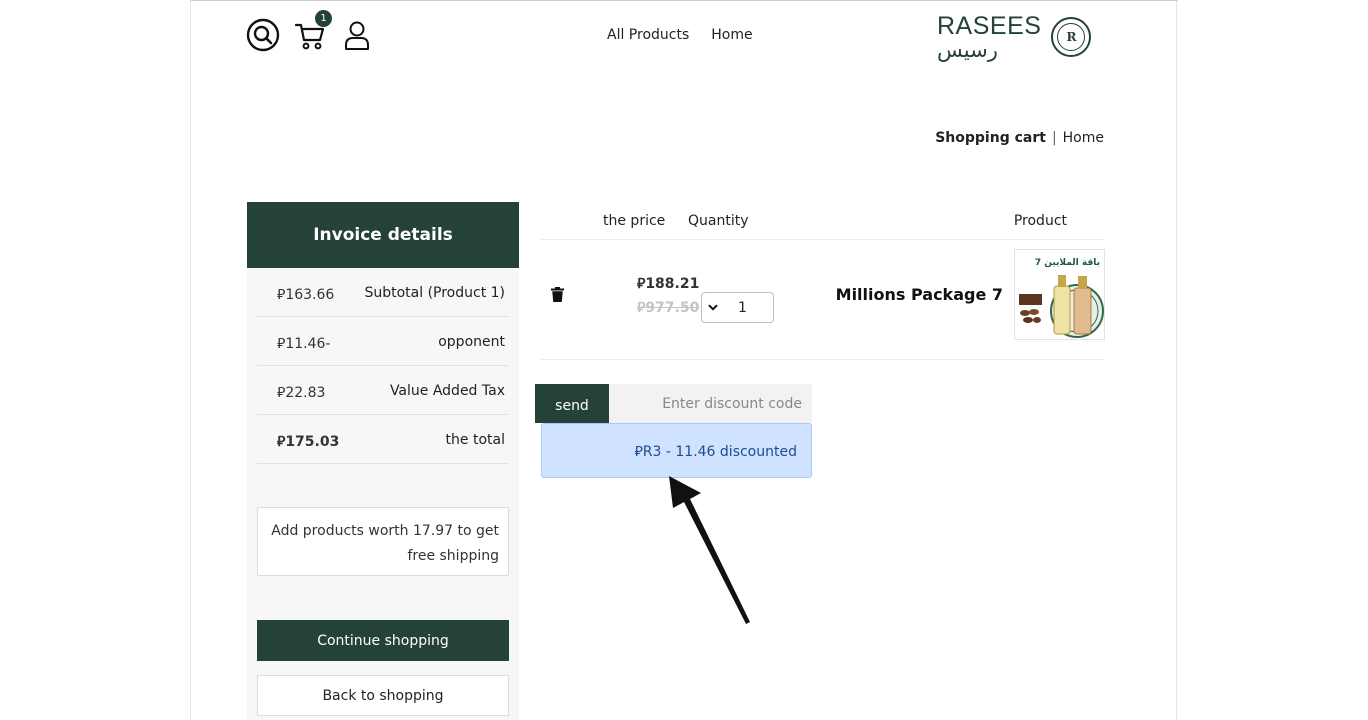  What do you see at coordinates (383, 235) in the screenshot?
I see `invoice-title: Invoice details` at bounding box center [383, 235].